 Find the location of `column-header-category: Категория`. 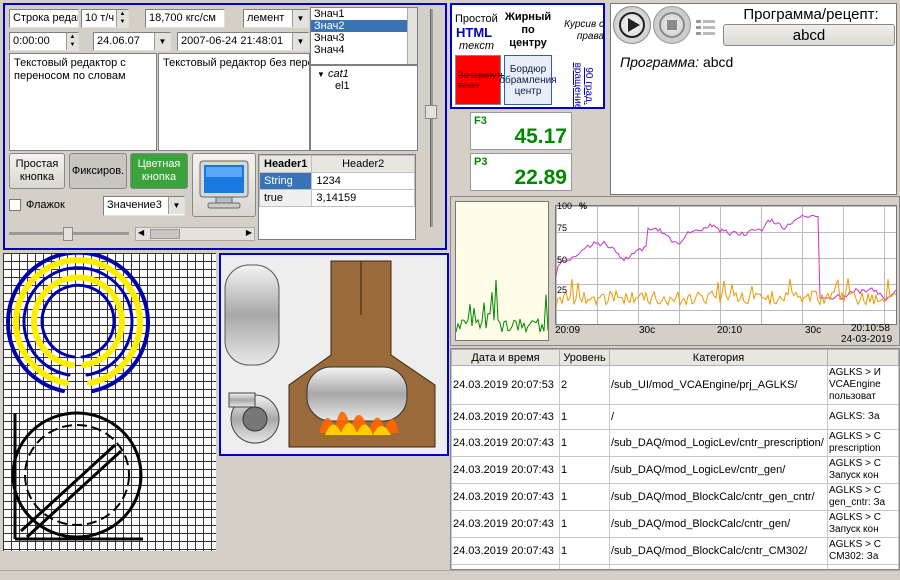

column-header-category: Категория is located at coordinates (718, 357).